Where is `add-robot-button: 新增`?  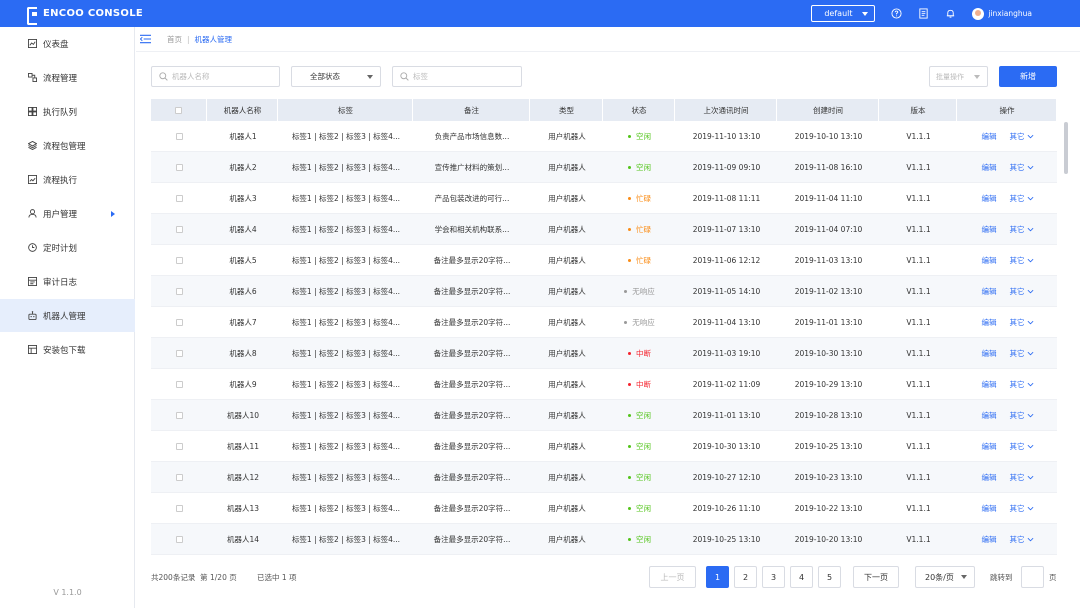
add-robot-button: 新增 is located at coordinates (1028, 76).